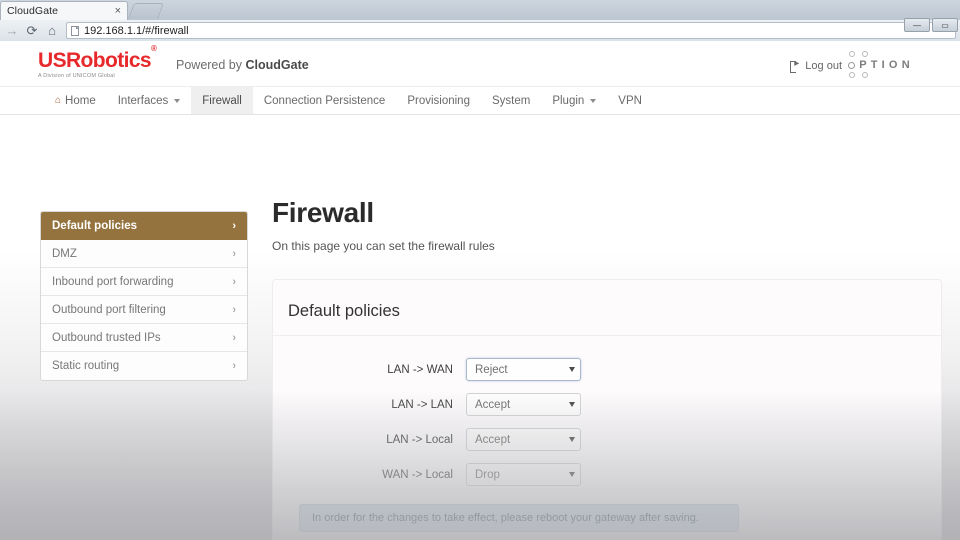 This screenshot has height=540, width=960. What do you see at coordinates (95, 60) in the screenshot?
I see `logo-text: USRobotics` at bounding box center [95, 60].